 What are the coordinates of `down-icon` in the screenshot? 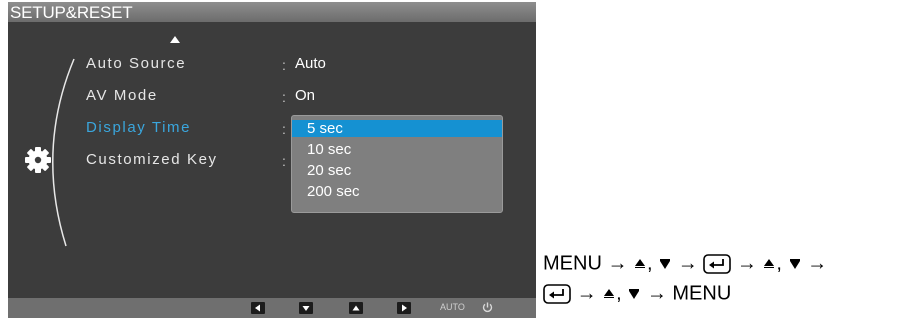 It's located at (306, 308).